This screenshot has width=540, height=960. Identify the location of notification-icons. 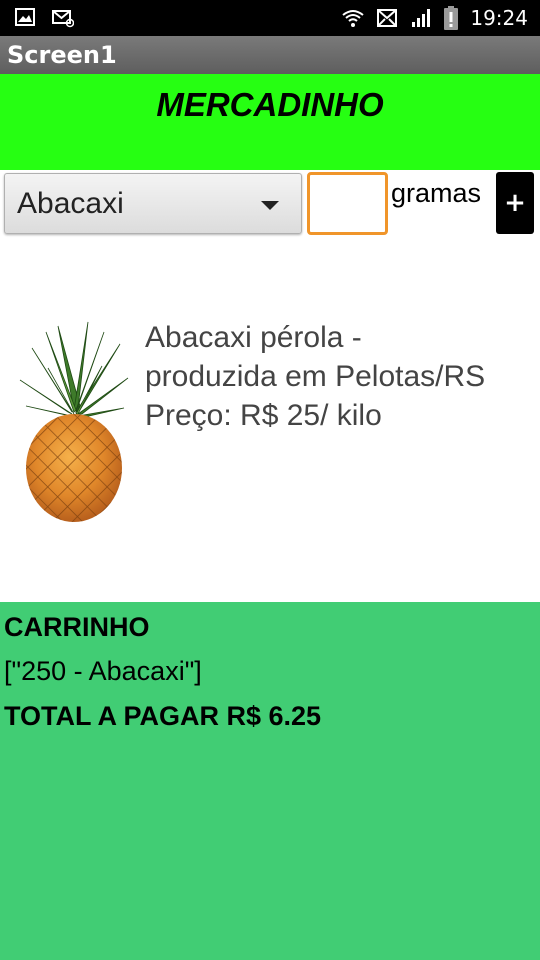
(44, 17).